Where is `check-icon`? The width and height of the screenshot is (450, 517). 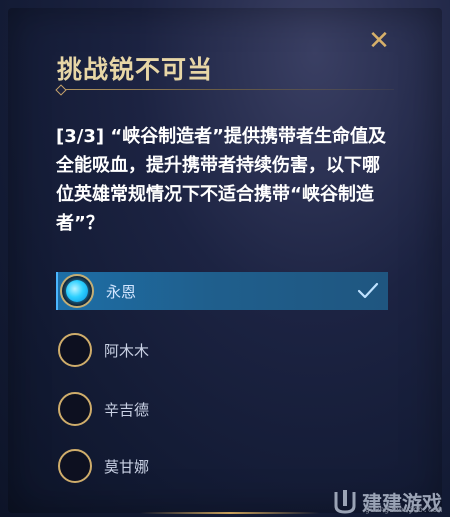 check-icon is located at coordinates (368, 290).